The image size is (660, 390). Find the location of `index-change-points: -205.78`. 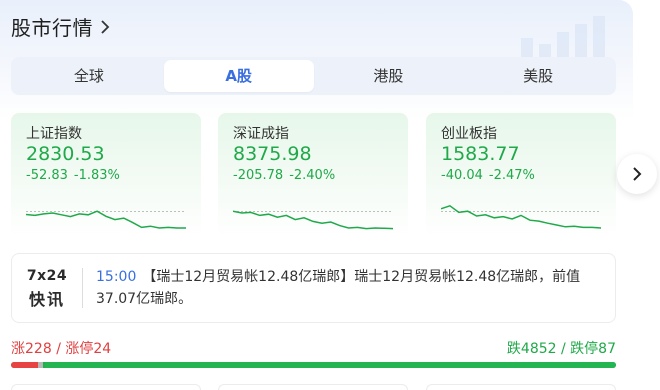

index-change-points: -205.78 is located at coordinates (258, 175).